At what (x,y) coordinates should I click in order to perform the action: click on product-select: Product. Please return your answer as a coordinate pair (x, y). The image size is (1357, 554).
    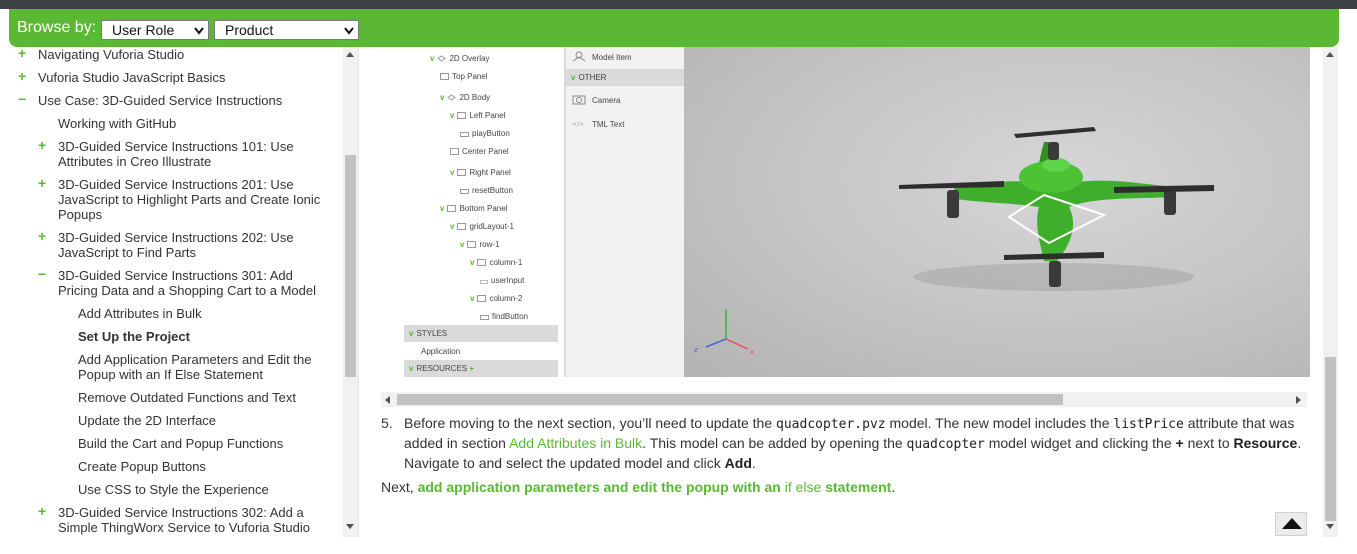
    Looking at the image, I should click on (286, 30).